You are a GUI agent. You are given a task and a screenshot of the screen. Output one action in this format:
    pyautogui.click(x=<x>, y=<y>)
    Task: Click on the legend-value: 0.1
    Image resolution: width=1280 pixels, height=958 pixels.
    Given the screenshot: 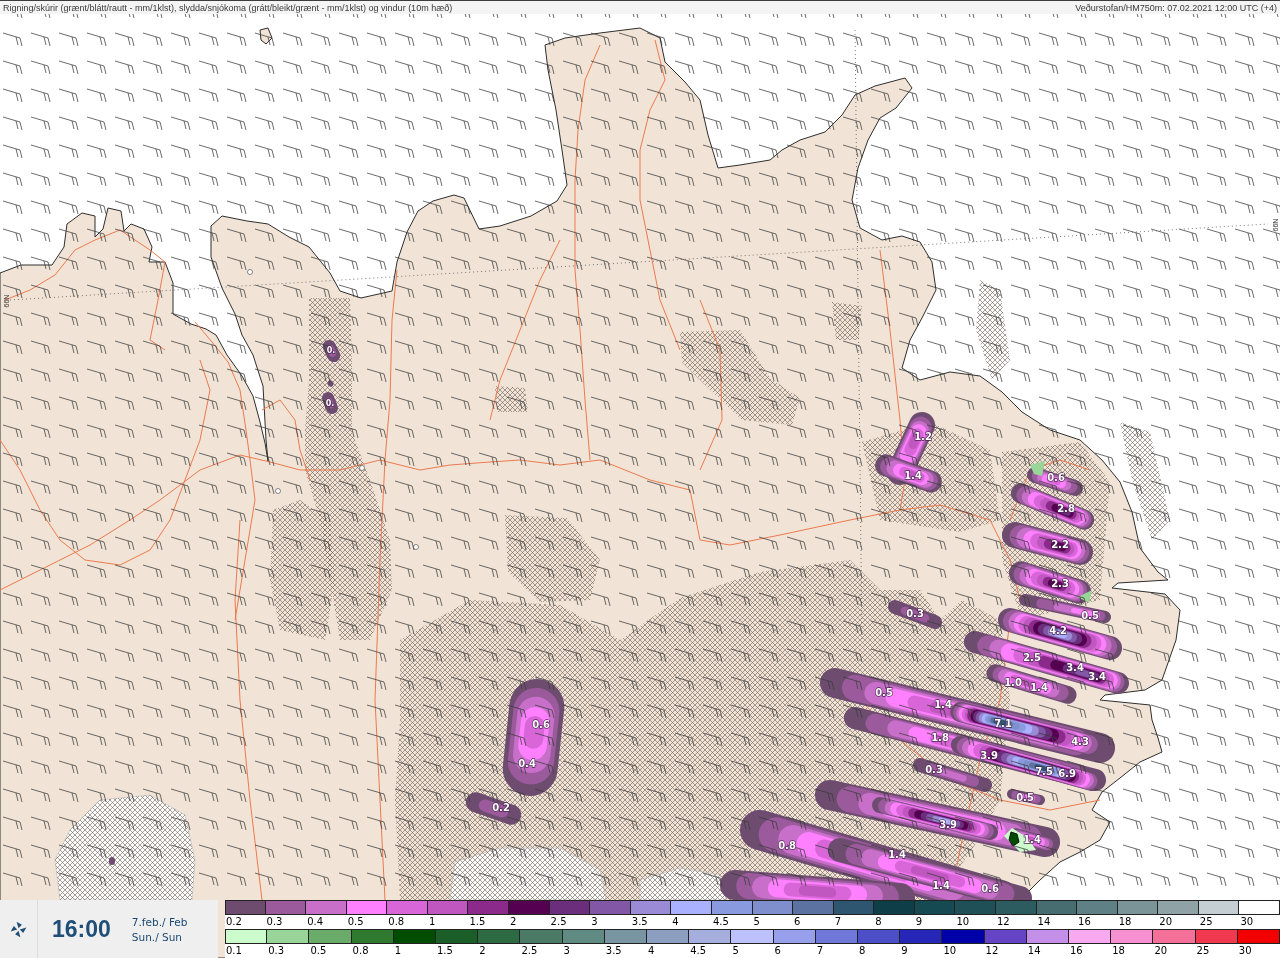 What is the action you would take?
    pyautogui.click(x=233, y=950)
    